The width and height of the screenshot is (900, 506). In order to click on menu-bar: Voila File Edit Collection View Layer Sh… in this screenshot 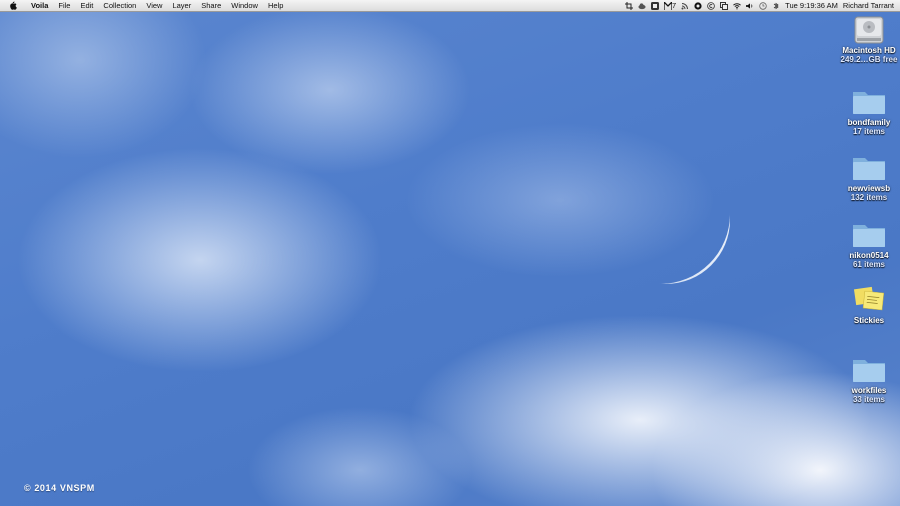, I will do `click(450, 6)`.